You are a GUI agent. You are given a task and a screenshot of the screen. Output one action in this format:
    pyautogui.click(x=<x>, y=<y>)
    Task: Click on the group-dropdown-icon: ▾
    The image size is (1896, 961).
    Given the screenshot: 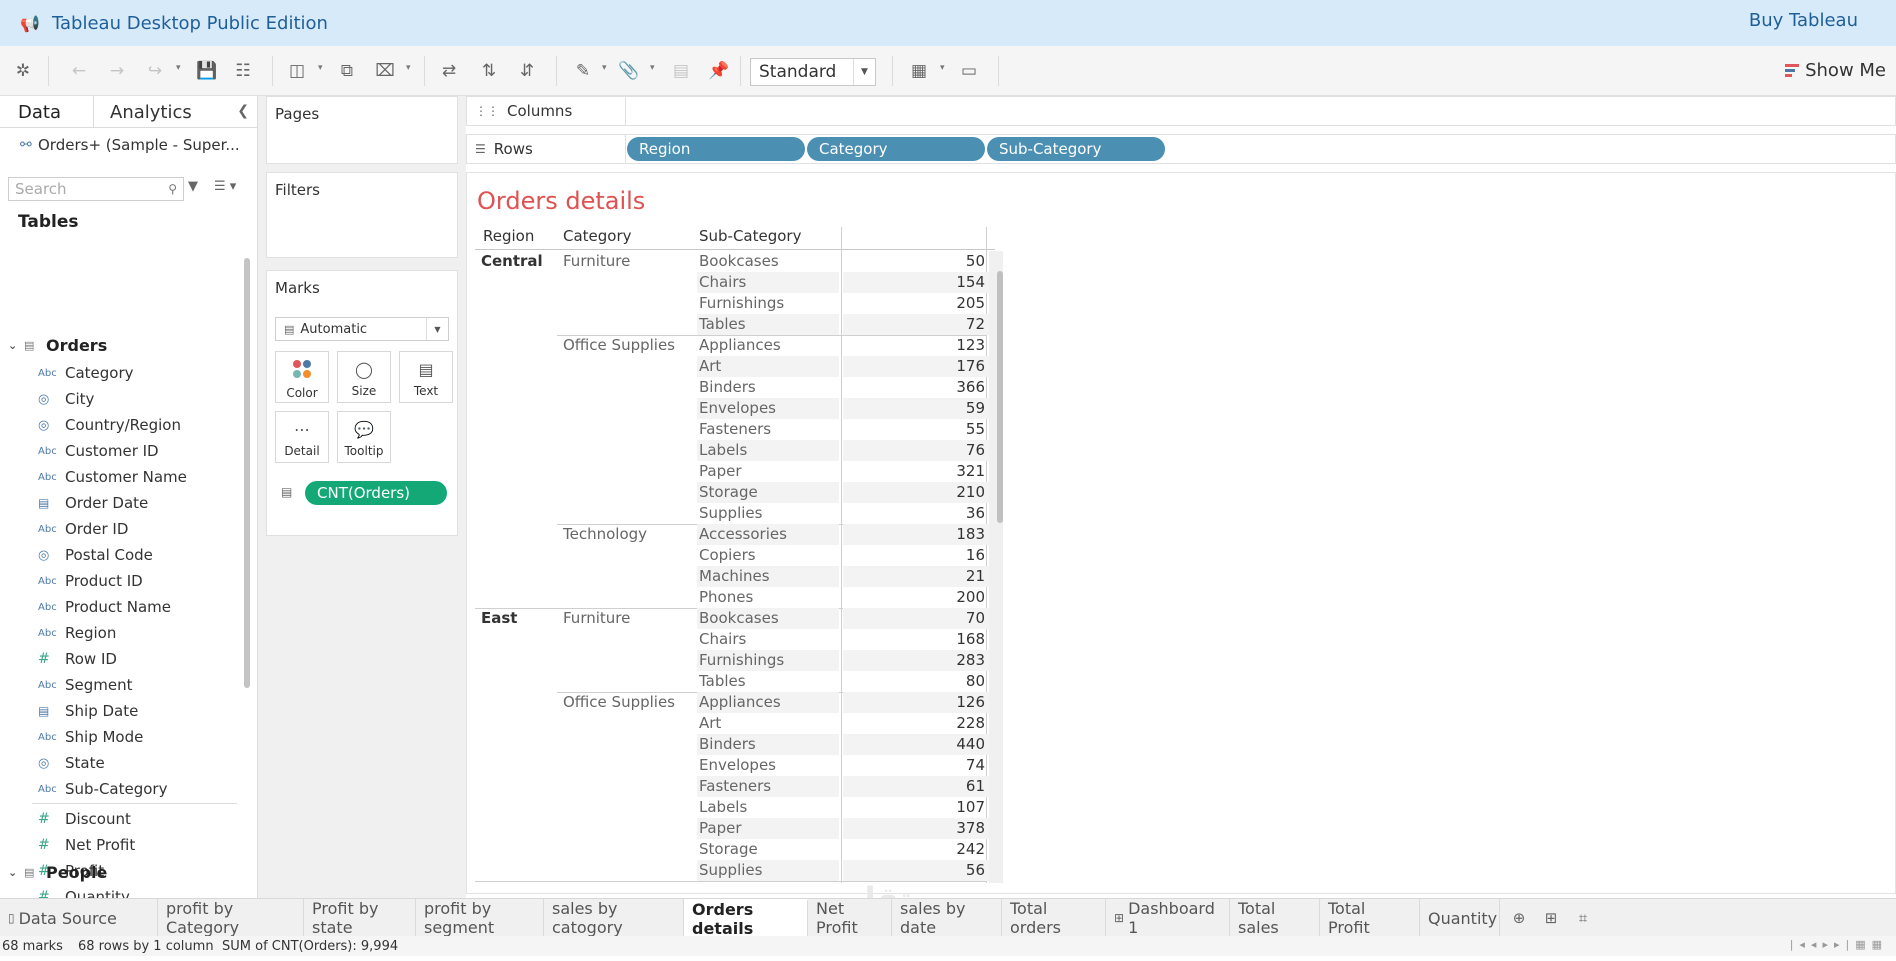 What is the action you would take?
    pyautogui.click(x=652, y=68)
    